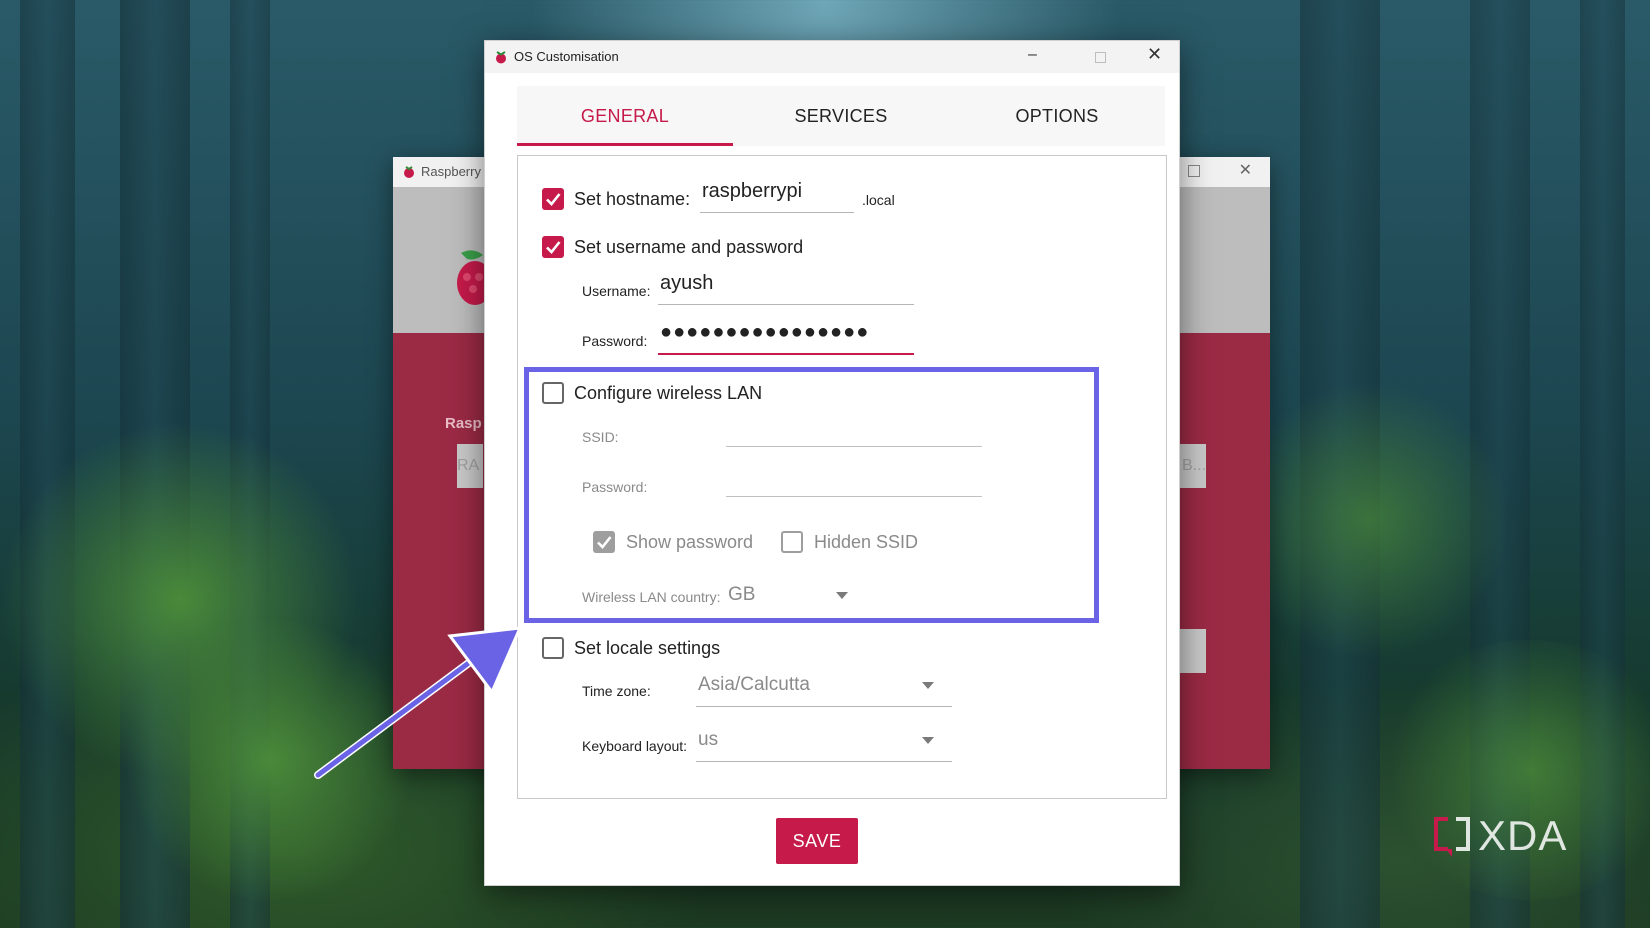 Image resolution: width=1650 pixels, height=928 pixels. I want to click on tab-services: SERVICES, so click(841, 116).